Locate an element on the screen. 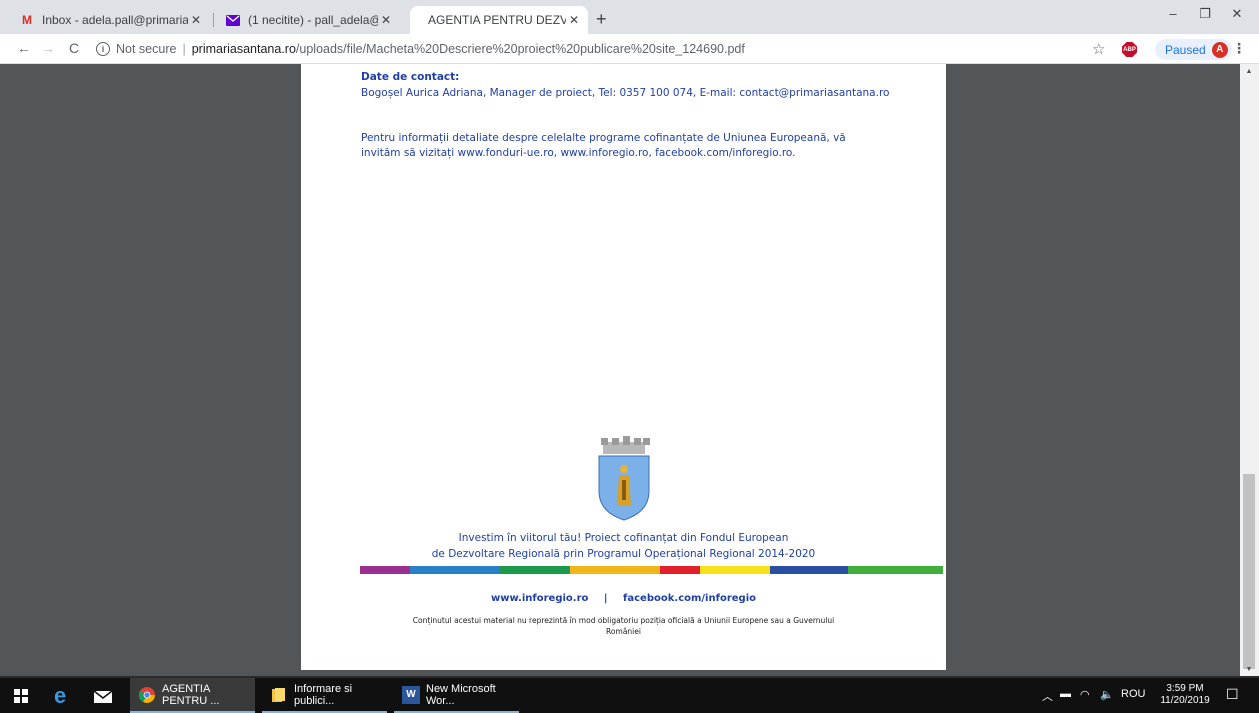  windows-start-icon is located at coordinates (21, 695).